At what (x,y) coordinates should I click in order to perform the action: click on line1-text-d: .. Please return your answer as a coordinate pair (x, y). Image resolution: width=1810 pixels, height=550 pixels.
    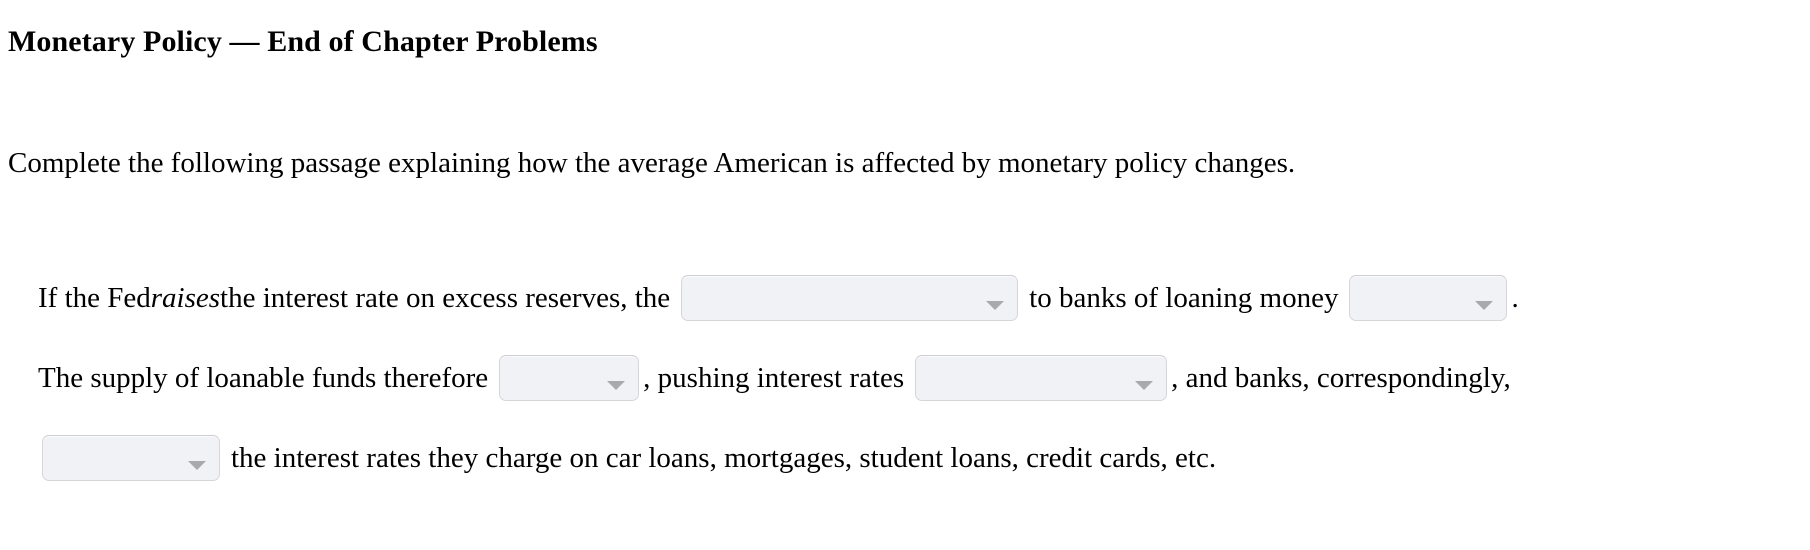
    Looking at the image, I should click on (1515, 298).